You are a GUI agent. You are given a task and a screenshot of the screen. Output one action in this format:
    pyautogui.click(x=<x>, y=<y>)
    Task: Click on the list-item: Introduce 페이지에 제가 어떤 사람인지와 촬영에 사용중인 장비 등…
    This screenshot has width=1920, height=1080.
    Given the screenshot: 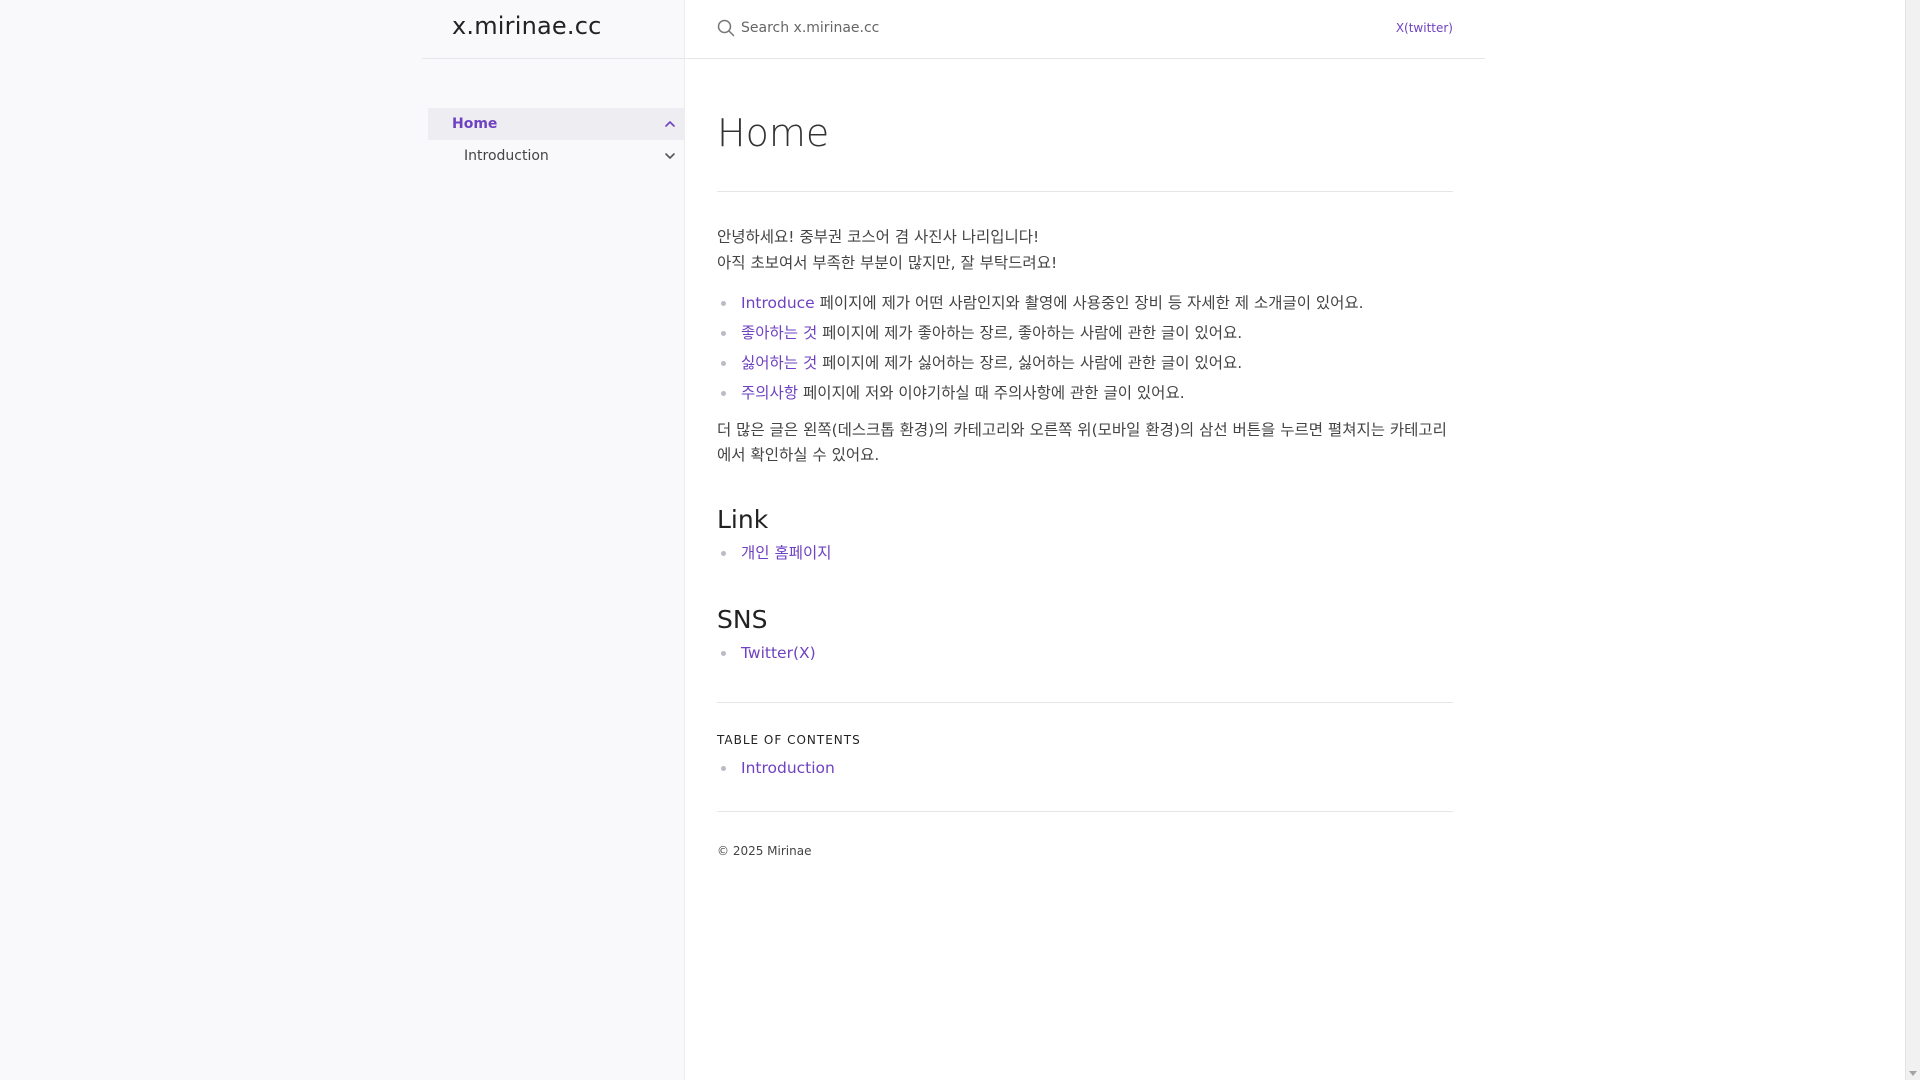 What is the action you would take?
    pyautogui.click(x=1085, y=303)
    